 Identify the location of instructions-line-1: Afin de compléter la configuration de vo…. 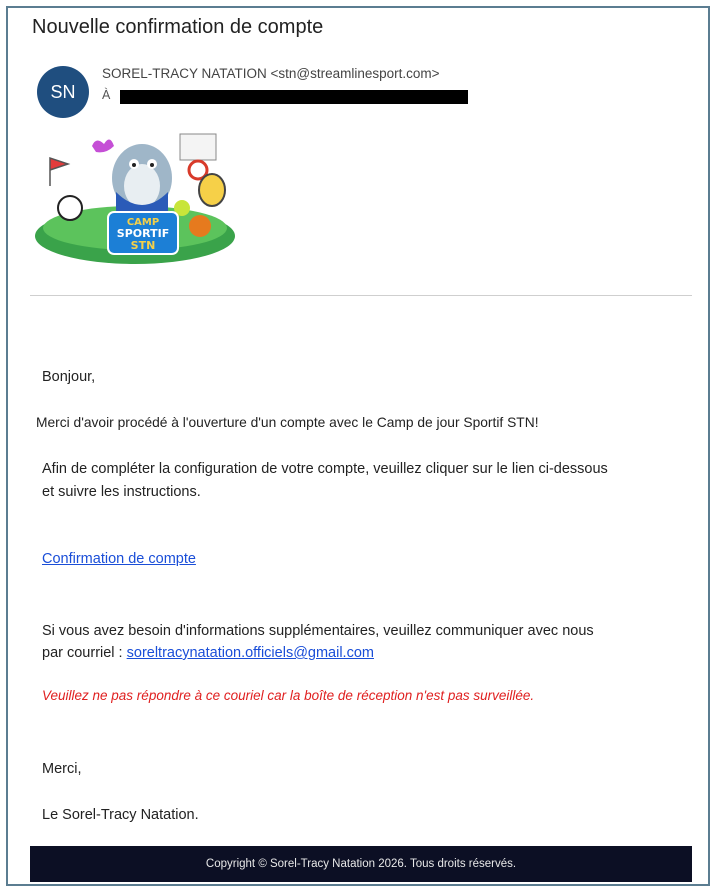
(325, 469).